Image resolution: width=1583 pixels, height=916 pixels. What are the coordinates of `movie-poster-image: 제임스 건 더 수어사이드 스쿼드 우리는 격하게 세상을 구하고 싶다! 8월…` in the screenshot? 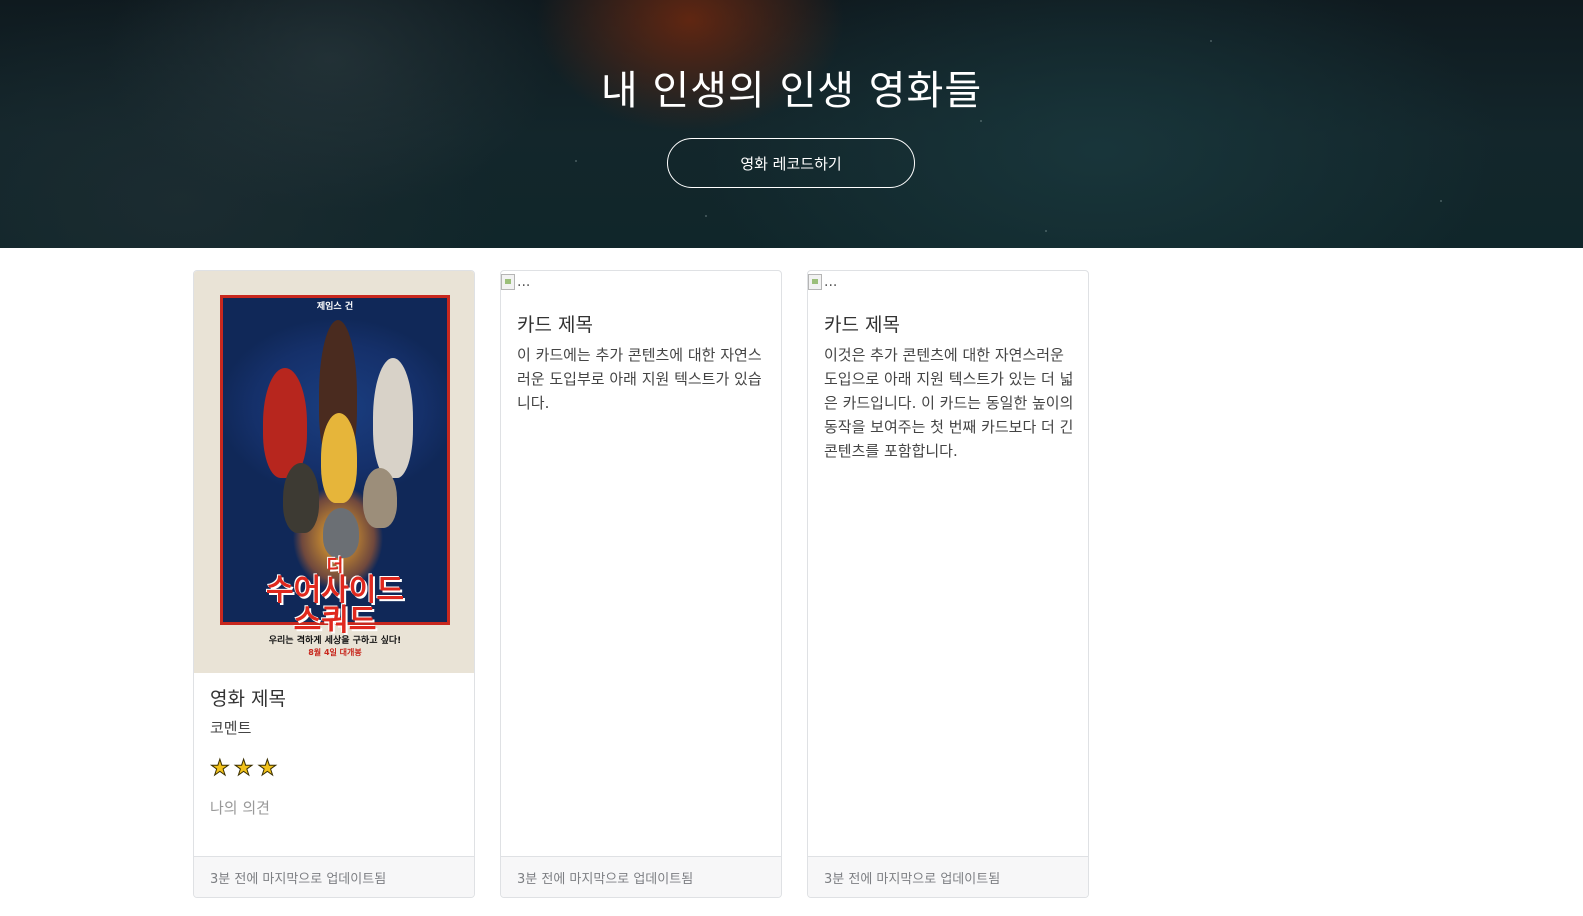 It's located at (334, 472).